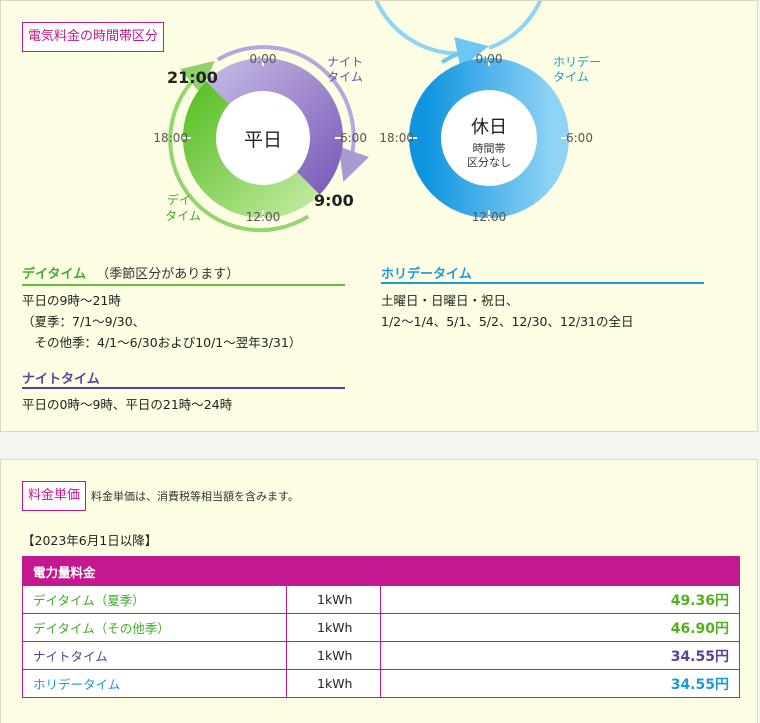  What do you see at coordinates (61, 379) in the screenshot?
I see `night-legend-title: ナイトタイム` at bounding box center [61, 379].